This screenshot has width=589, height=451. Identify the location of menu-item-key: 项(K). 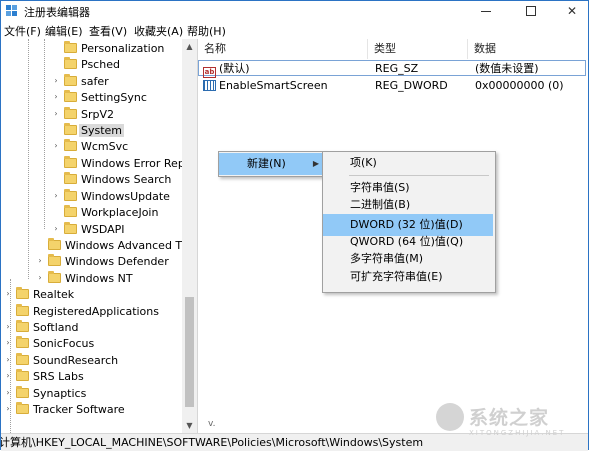
(409, 163).